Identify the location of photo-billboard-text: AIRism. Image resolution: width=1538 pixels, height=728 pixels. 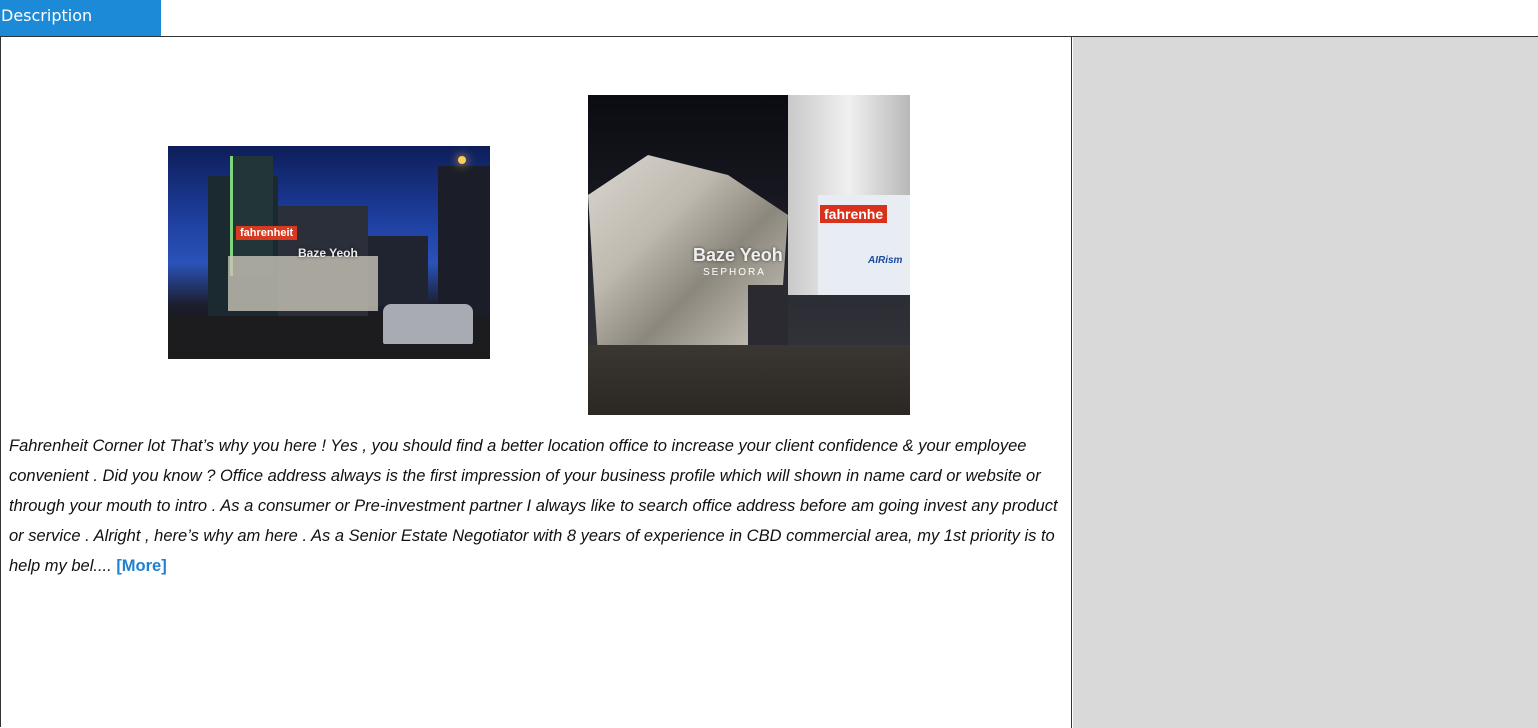
(885, 260).